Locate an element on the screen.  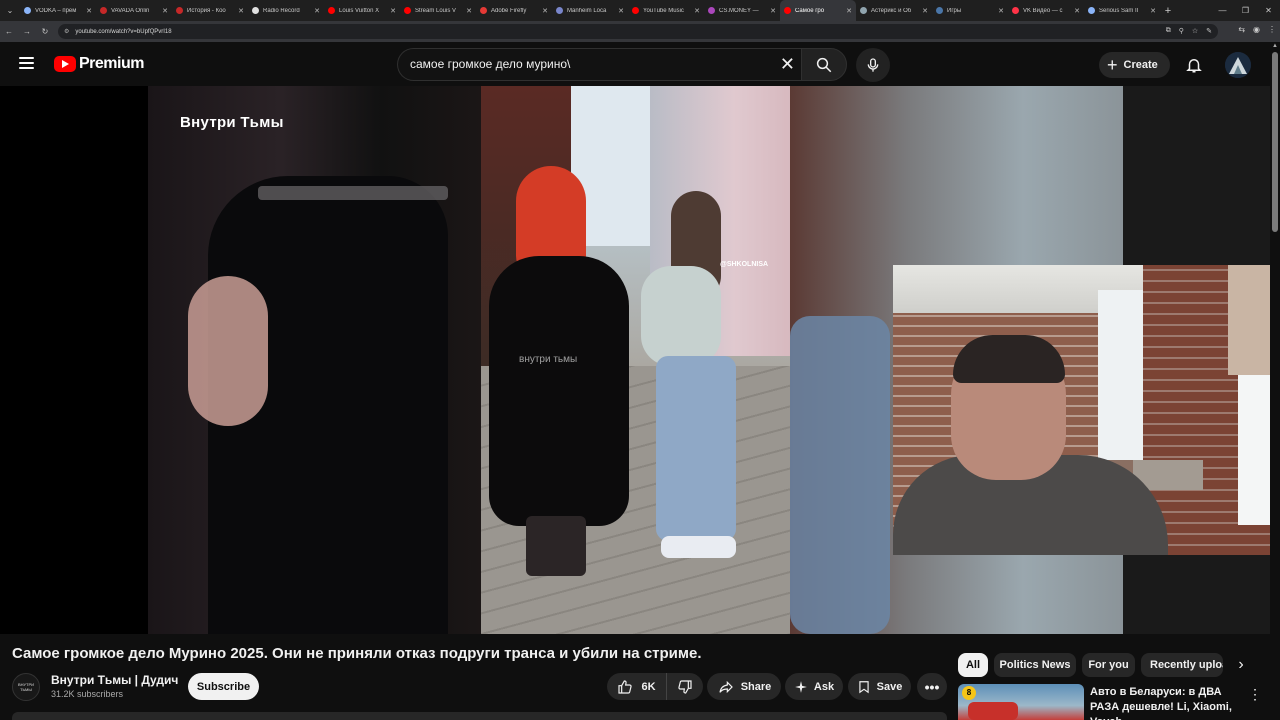
create-button: + Create is located at coordinates (1134, 65).